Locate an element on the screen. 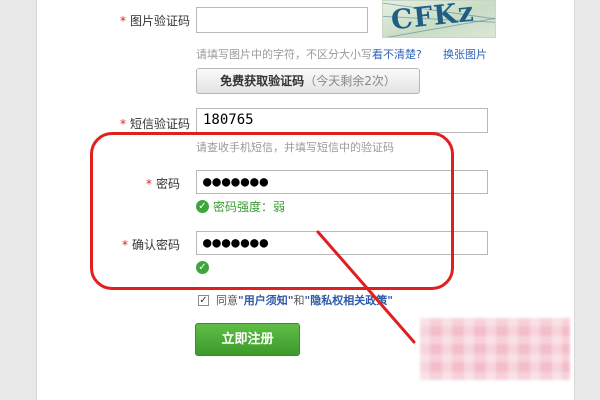  sms-code-input: 180765 is located at coordinates (342, 120).